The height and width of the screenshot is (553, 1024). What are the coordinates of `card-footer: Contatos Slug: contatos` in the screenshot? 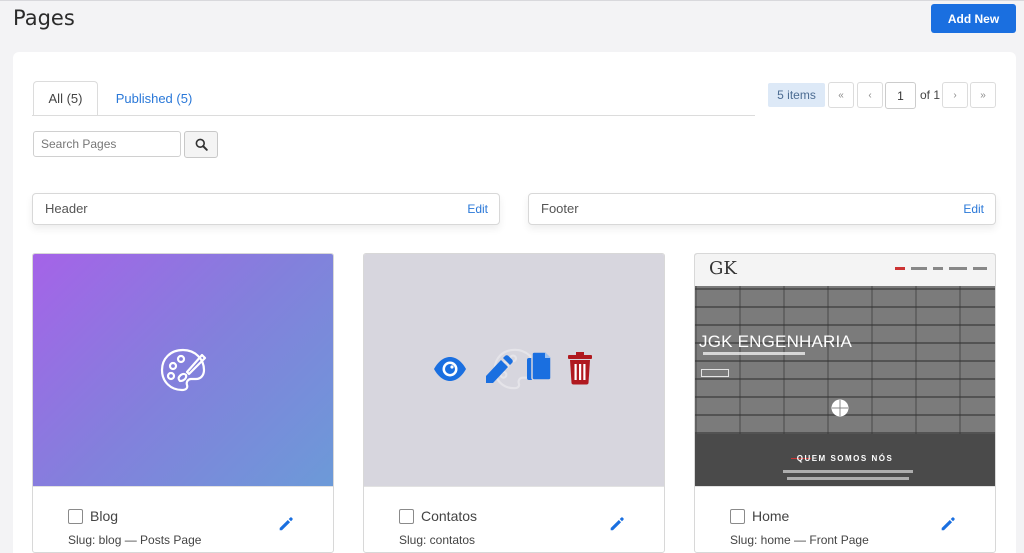 It's located at (514, 519).